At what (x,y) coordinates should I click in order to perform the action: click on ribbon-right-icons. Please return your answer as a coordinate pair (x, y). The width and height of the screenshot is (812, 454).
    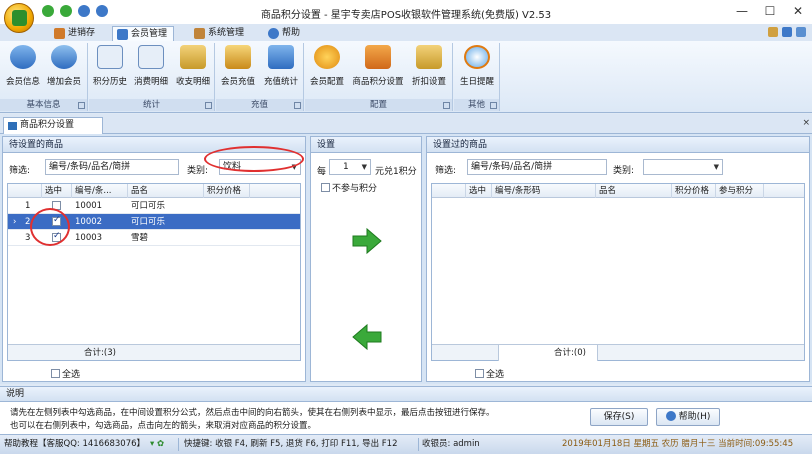
    Looking at the image, I should click on (787, 32).